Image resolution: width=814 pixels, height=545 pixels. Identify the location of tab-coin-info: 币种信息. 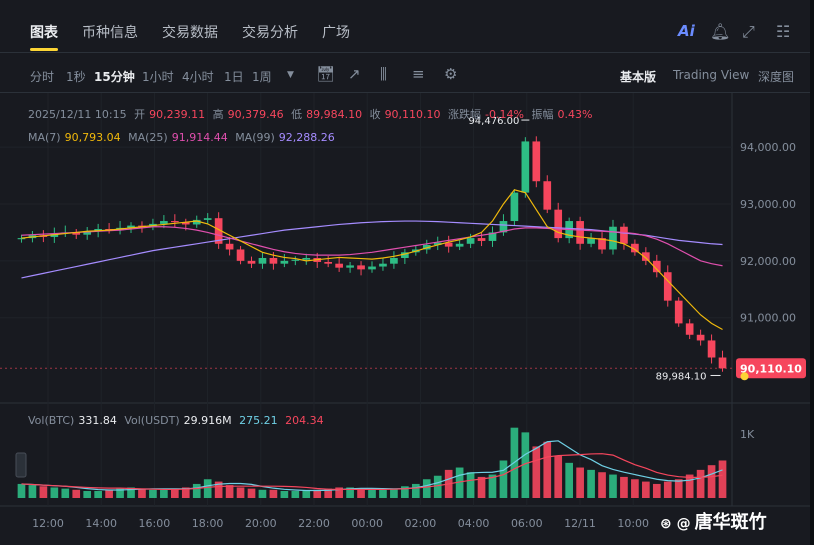
(110, 32).